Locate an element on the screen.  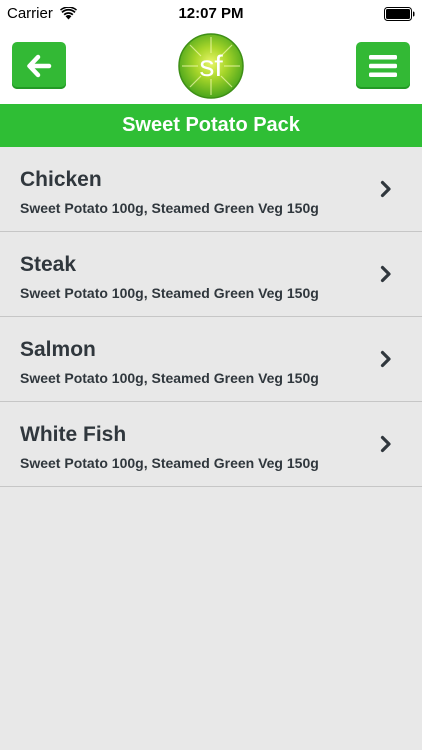
header: sf is located at coordinates (211, 65).